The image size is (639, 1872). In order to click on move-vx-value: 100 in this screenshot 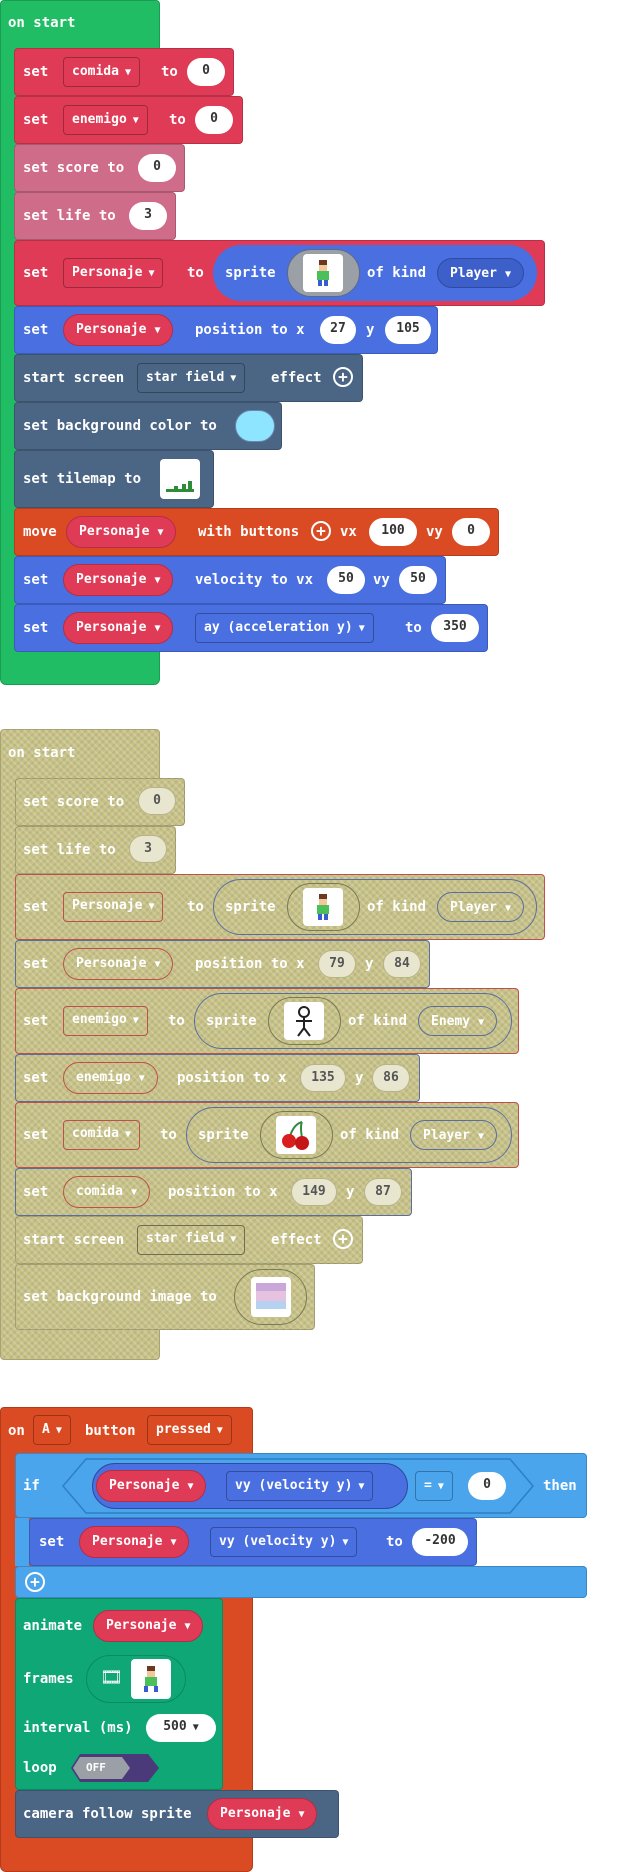, I will do `click(393, 532)`.